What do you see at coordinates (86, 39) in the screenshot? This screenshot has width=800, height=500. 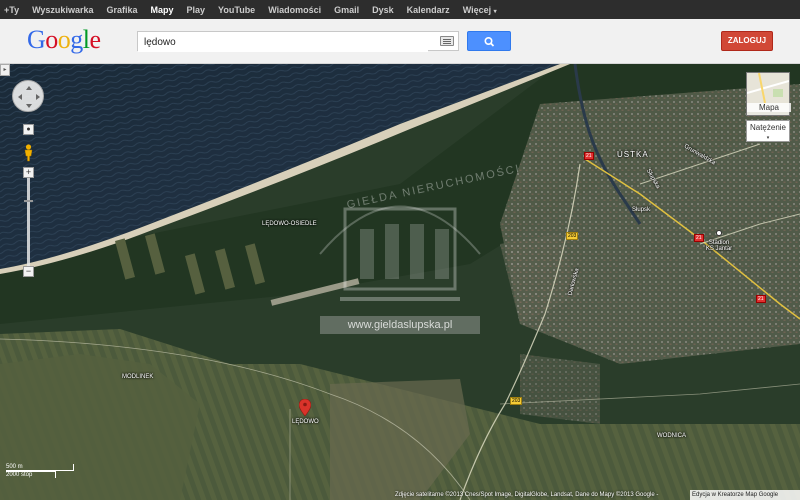 I see `logo-letter: l` at bounding box center [86, 39].